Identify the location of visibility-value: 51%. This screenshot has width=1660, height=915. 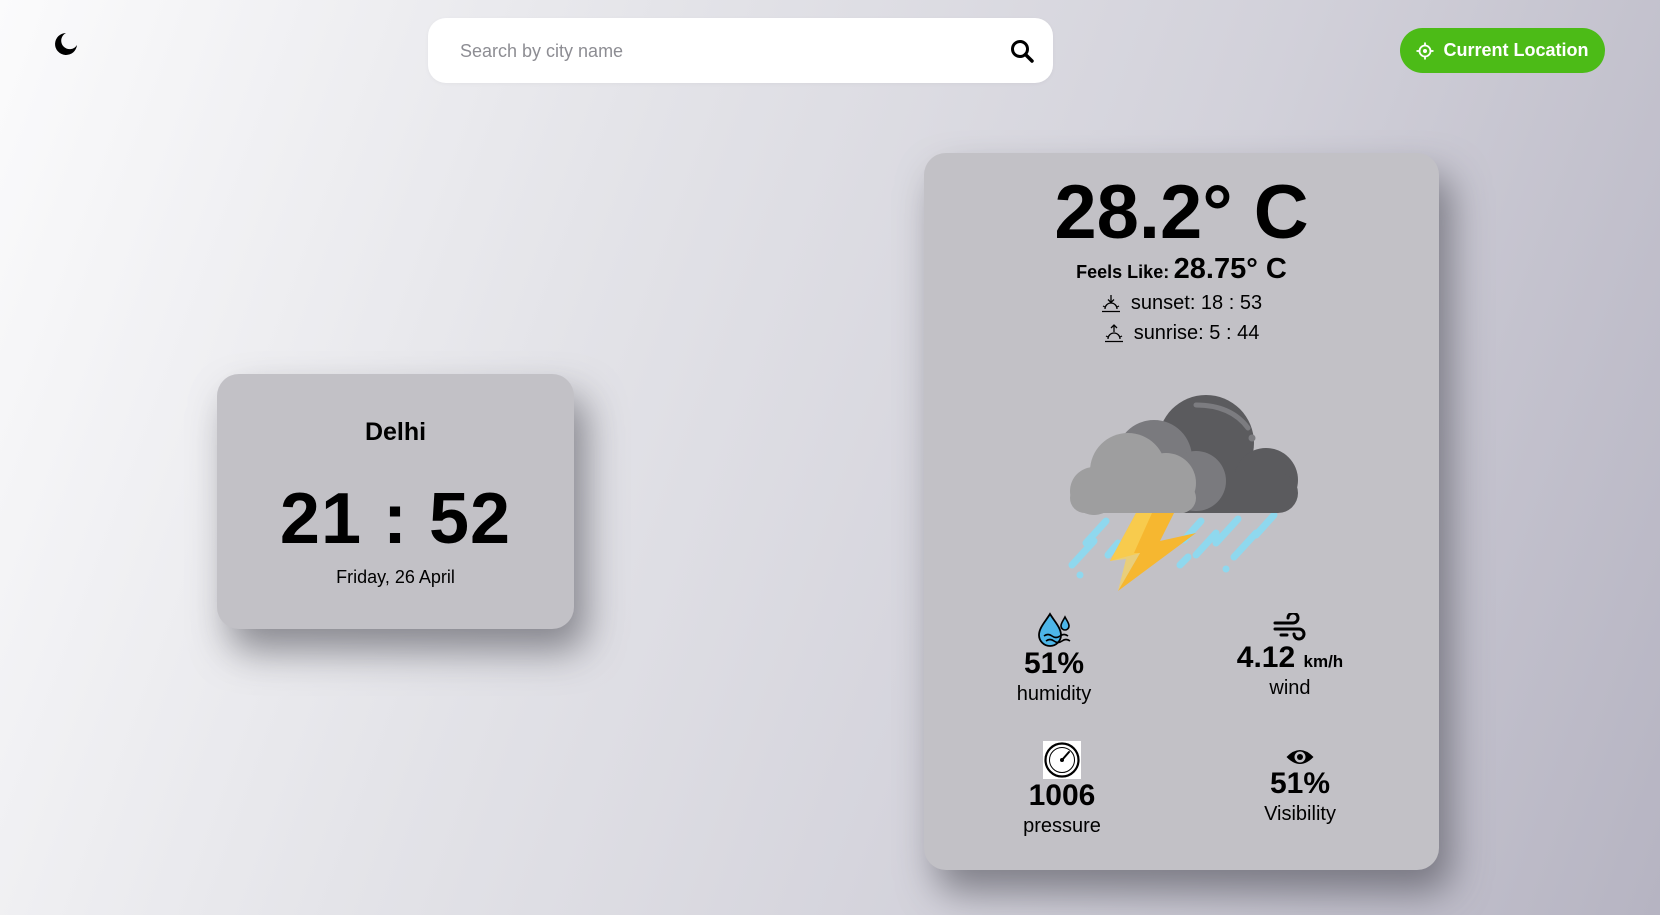
(1300, 783).